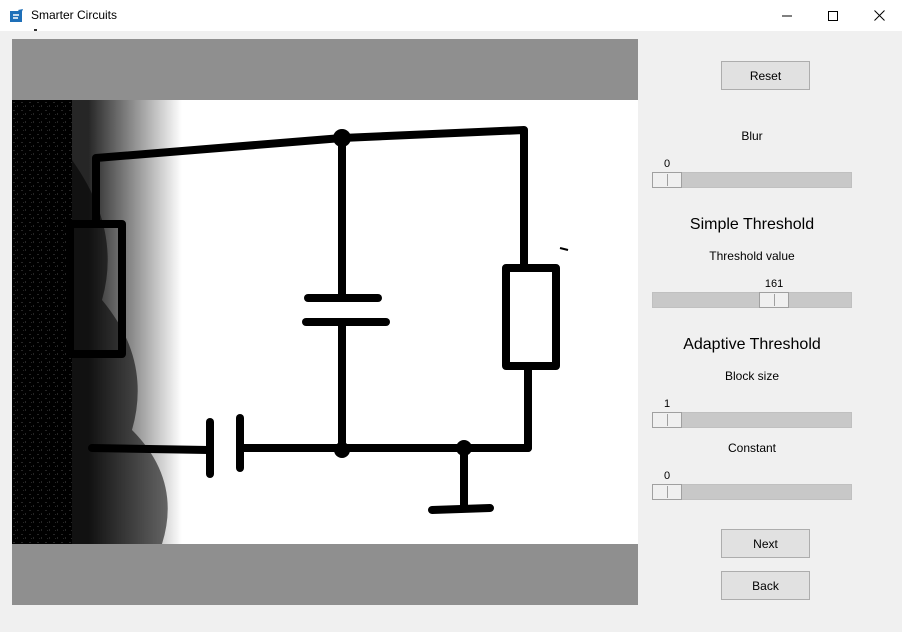  I want to click on maximize-button, so click(833, 15).